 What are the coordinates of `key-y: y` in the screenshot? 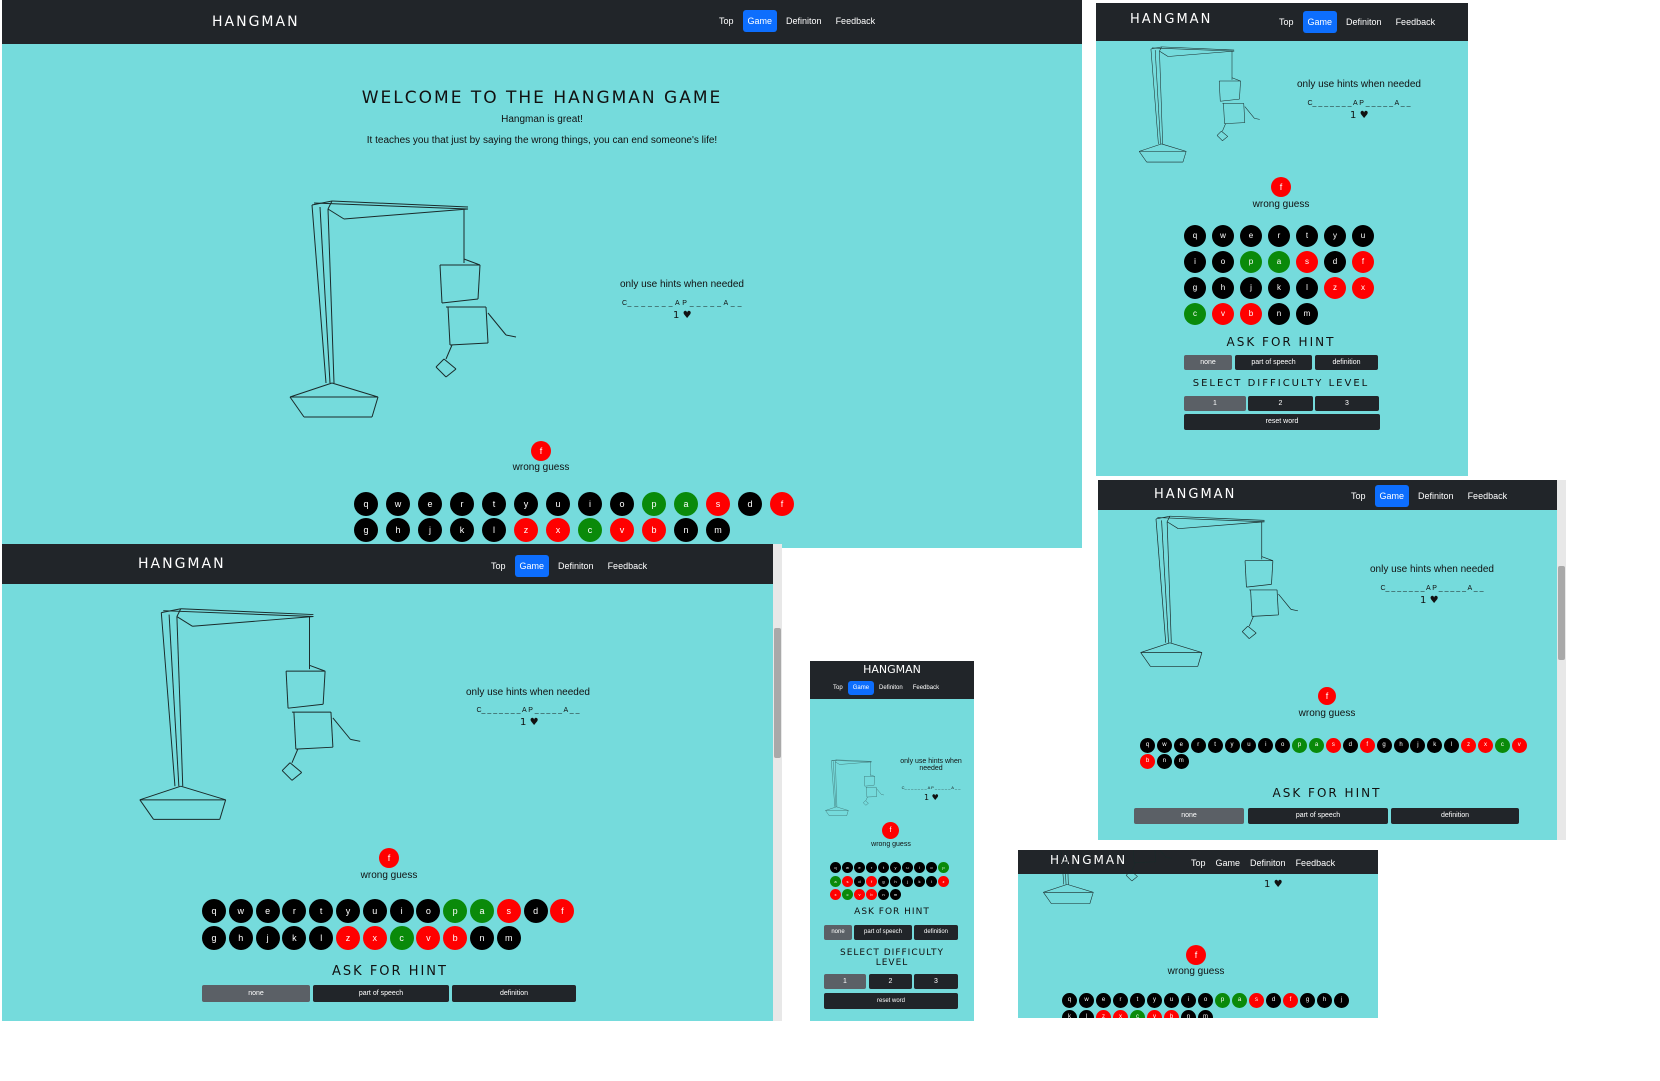 It's located at (1232, 745).